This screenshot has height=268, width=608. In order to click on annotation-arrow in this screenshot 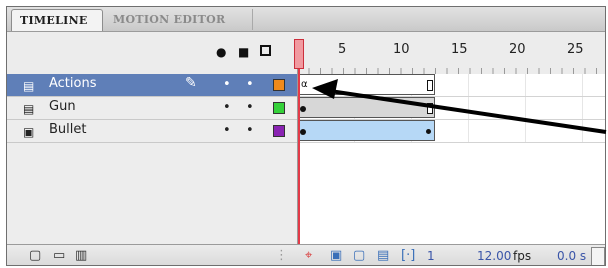, I will do `click(459, 106)`.